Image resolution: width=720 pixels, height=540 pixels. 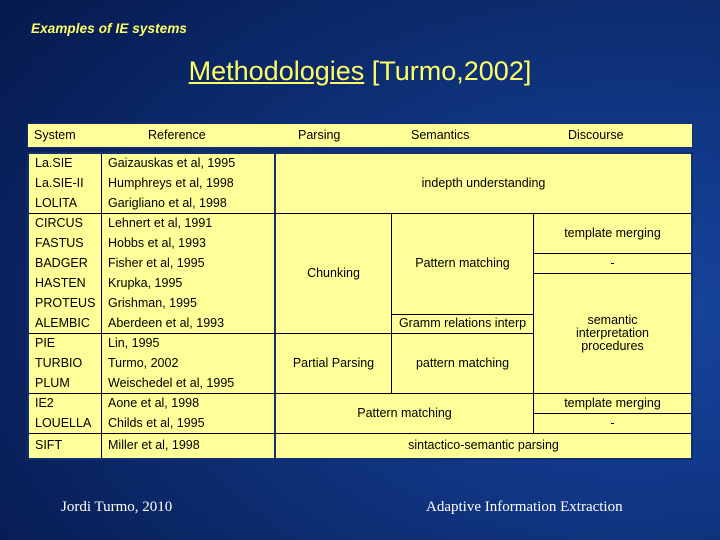 What do you see at coordinates (405, 414) in the screenshot?
I see `table-cell-pattern-matching-ie2: Pattern matching` at bounding box center [405, 414].